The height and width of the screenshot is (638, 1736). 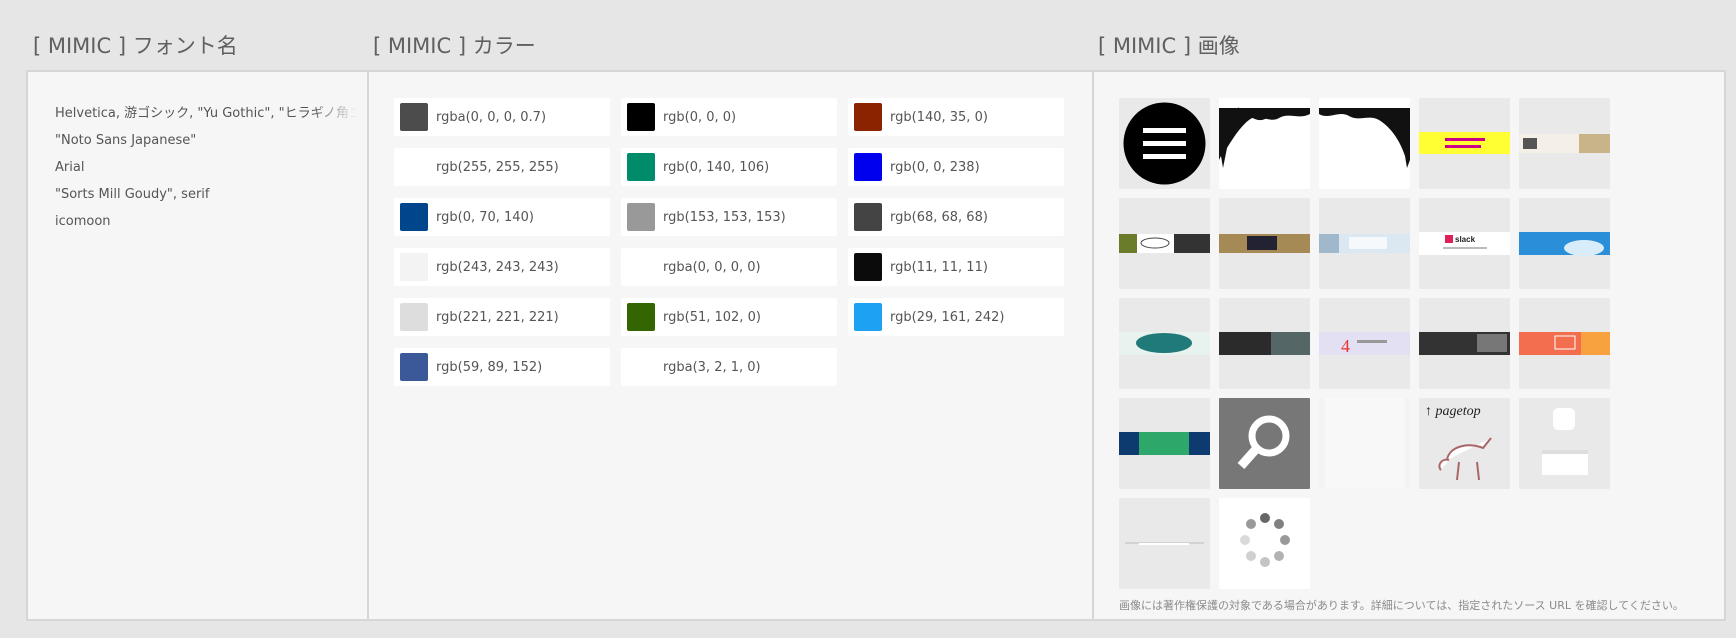 What do you see at coordinates (724, 217) in the screenshot?
I see `color-label: rgb(153, 153, 153)` at bounding box center [724, 217].